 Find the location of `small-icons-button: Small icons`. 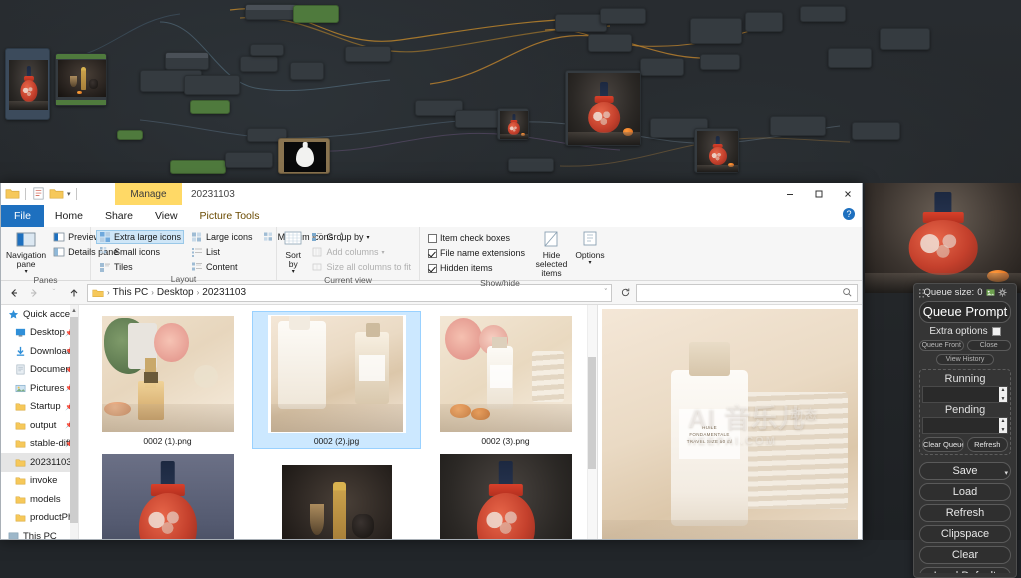

small-icons-button: Small icons is located at coordinates (140, 252).